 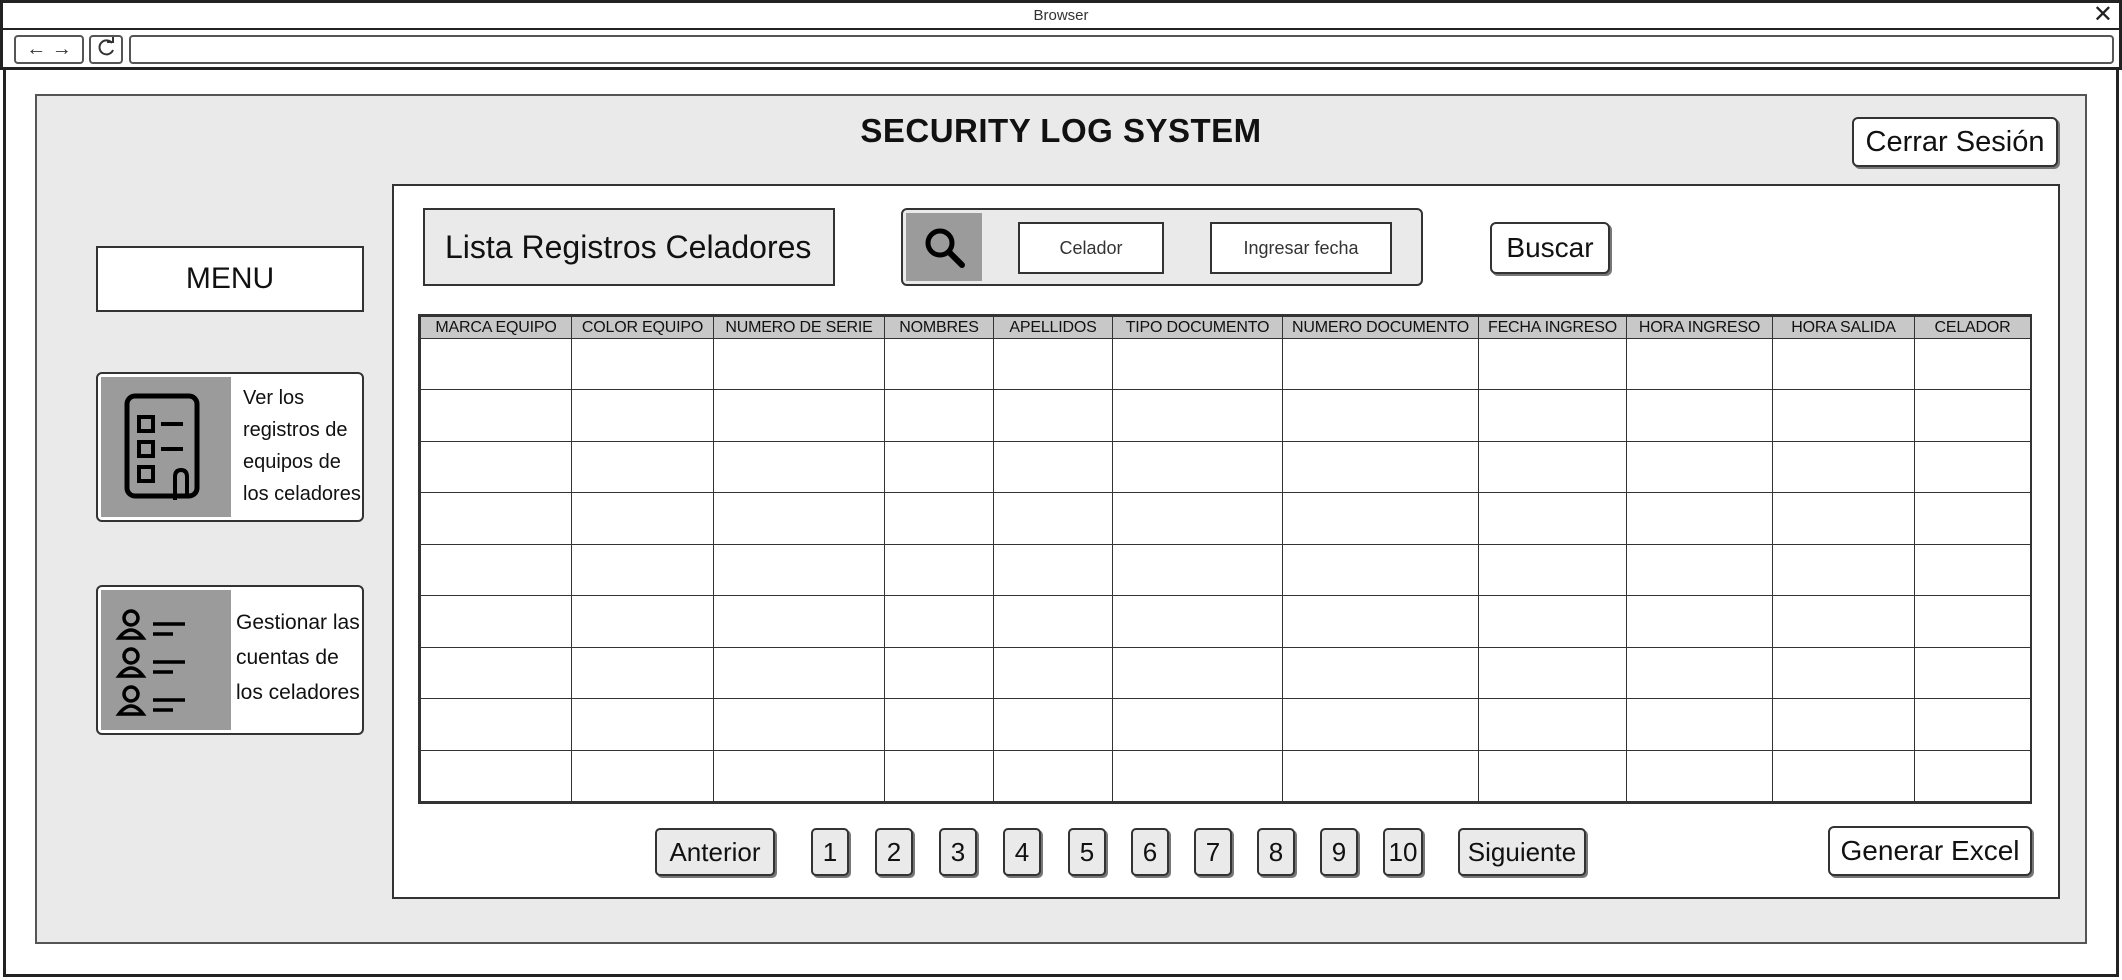 I want to click on column-header: NUMERO DOCUMENTO, so click(x=1380, y=327).